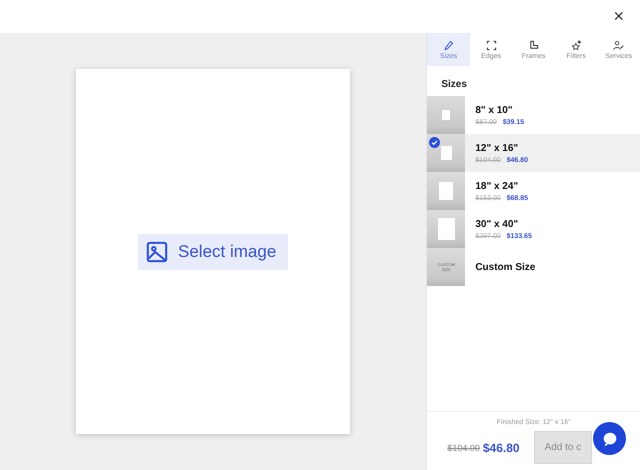  Describe the element at coordinates (213, 252) in the screenshot. I see `select-image-button: Select image` at that location.